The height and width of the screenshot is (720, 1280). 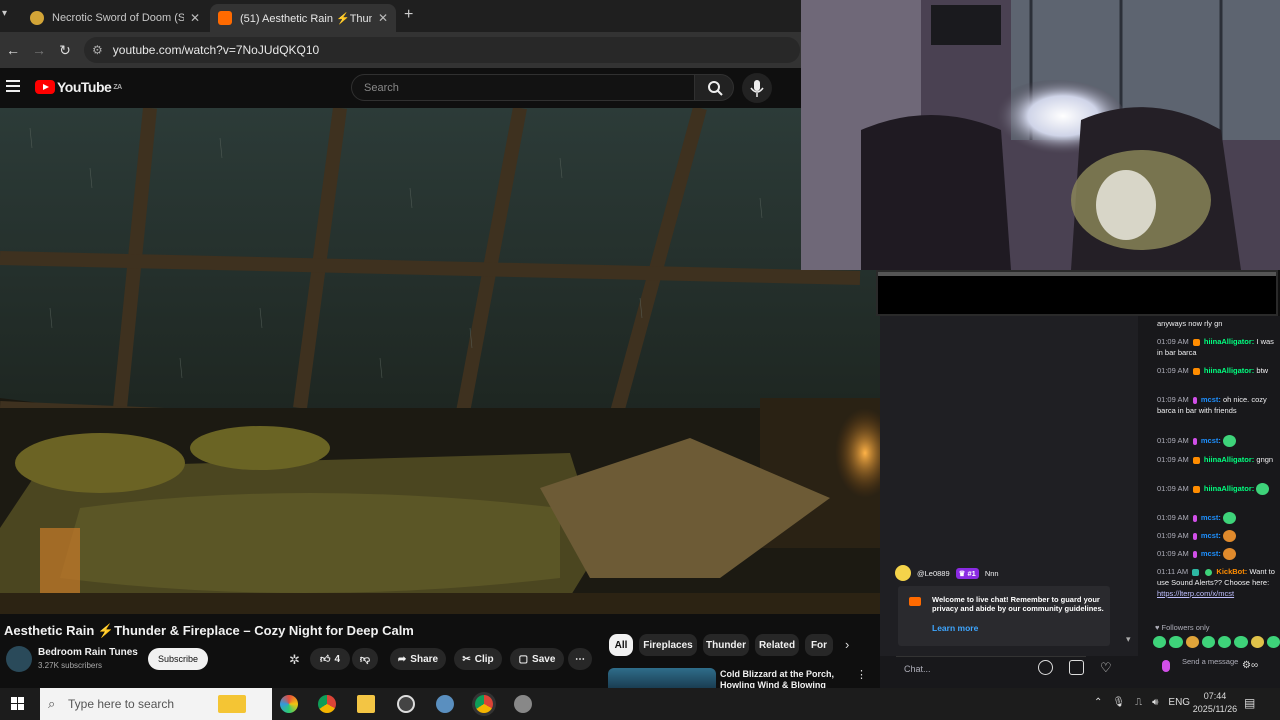 What do you see at coordinates (365, 659) in the screenshot?
I see `dislike-button: 👎︎` at bounding box center [365, 659].